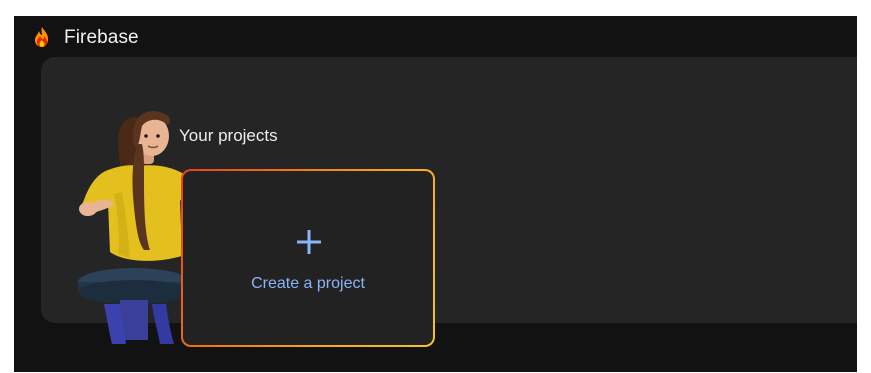 The width and height of the screenshot is (871, 373). What do you see at coordinates (228, 135) in the screenshot?
I see `your-projects-heading: Your projects` at bounding box center [228, 135].